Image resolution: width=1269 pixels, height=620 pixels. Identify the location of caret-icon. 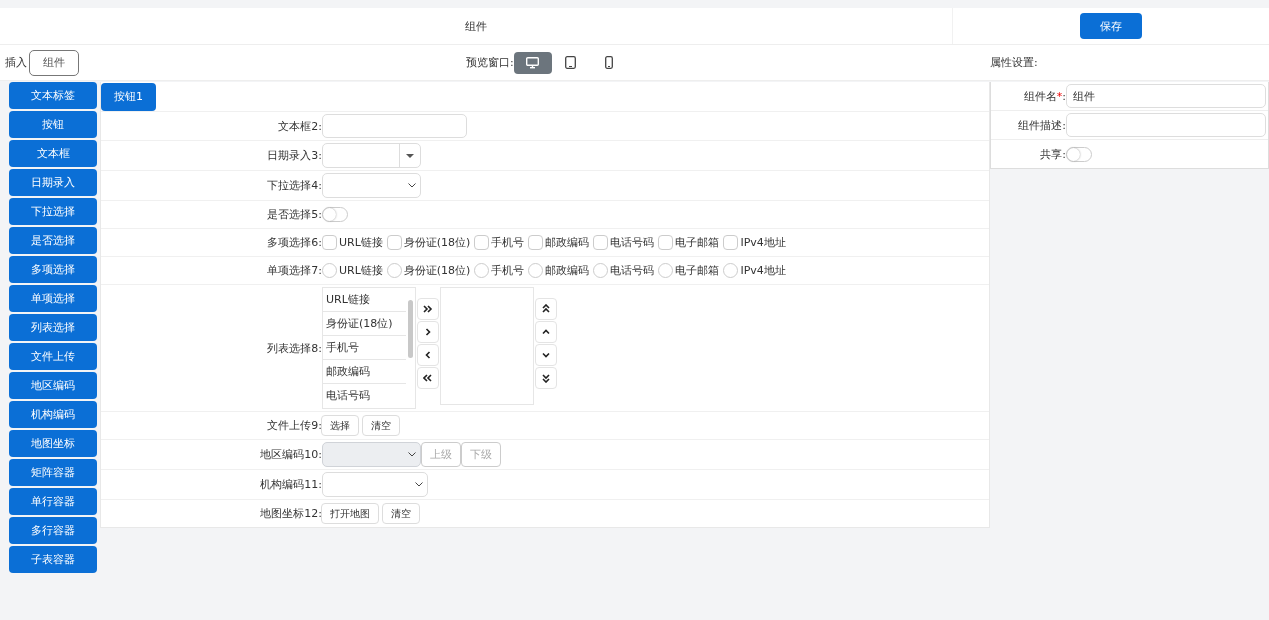
(410, 155).